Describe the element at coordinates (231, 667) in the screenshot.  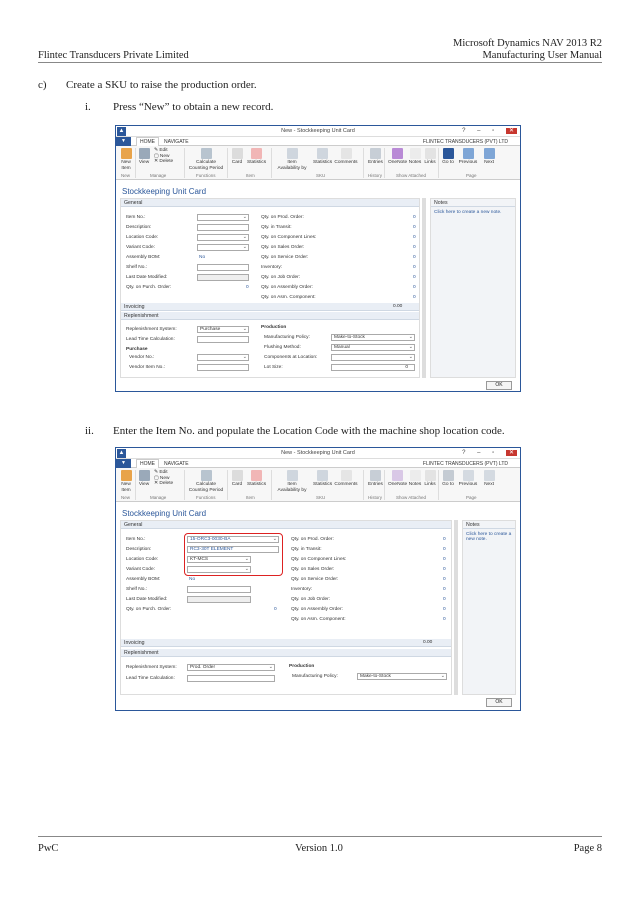
I see `repl-system-field: Prod. Order ⌄` at that location.